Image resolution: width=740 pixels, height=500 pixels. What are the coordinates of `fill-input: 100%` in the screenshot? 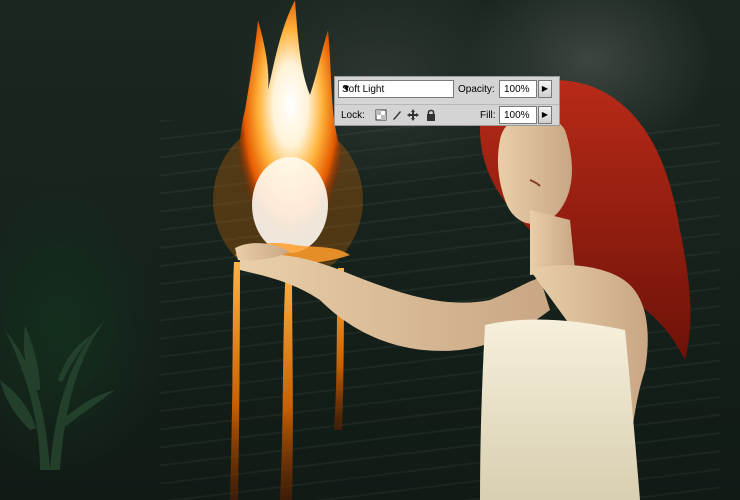 It's located at (518, 115).